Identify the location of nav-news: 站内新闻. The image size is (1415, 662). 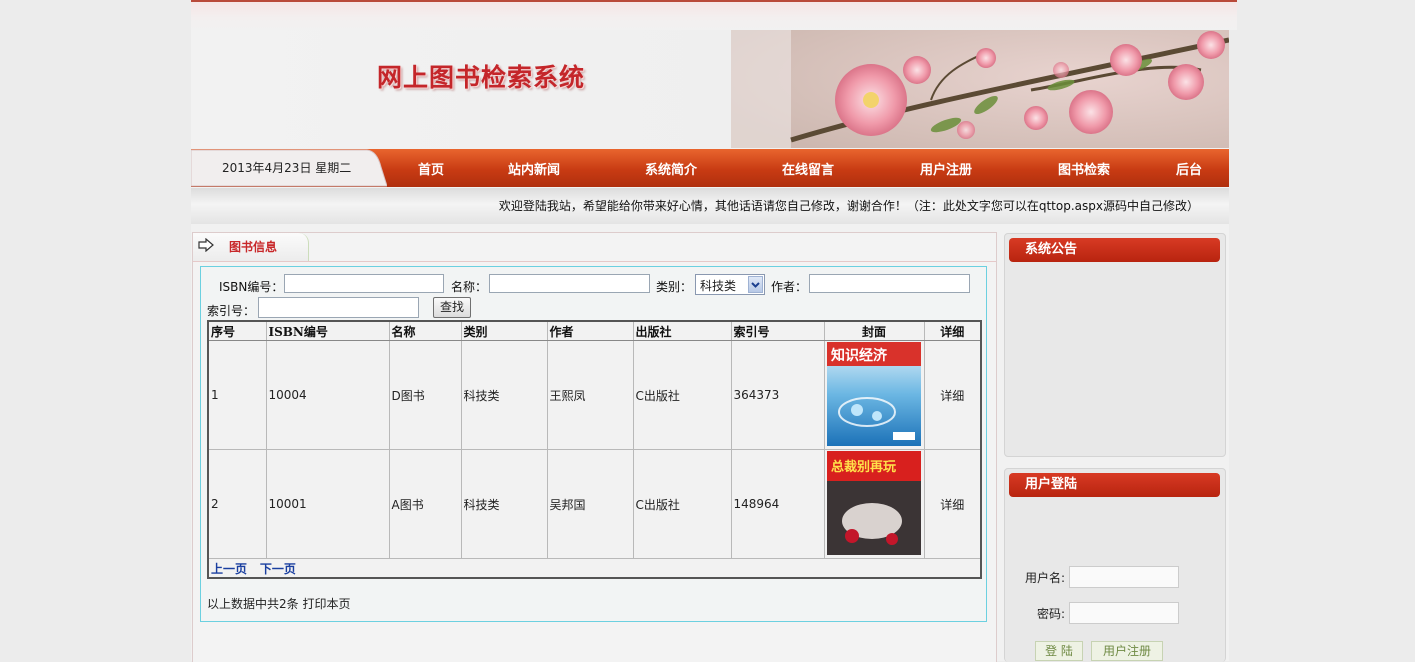
(534, 168).